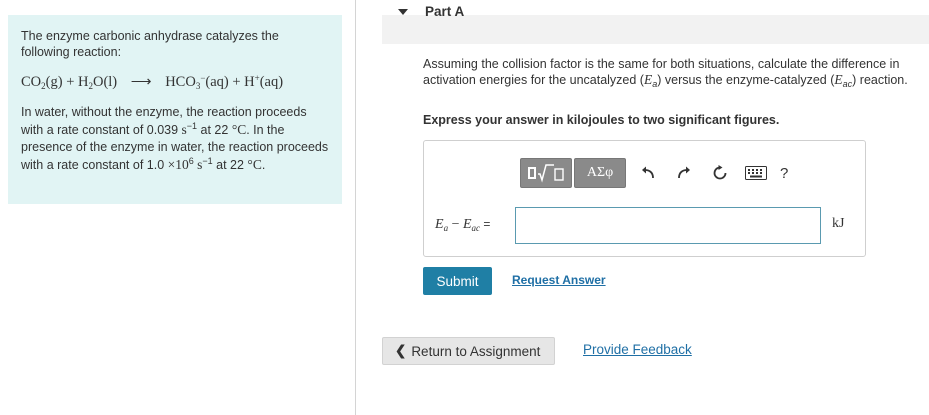 This screenshot has width=929, height=415. Describe the element at coordinates (444, 11) in the screenshot. I see `part-title: Part A` at that location.